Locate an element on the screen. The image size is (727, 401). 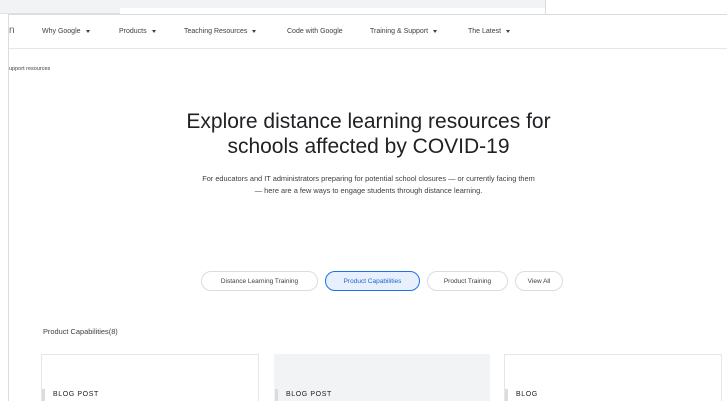
nav-item-training-support: Training & Support is located at coordinates (404, 31).